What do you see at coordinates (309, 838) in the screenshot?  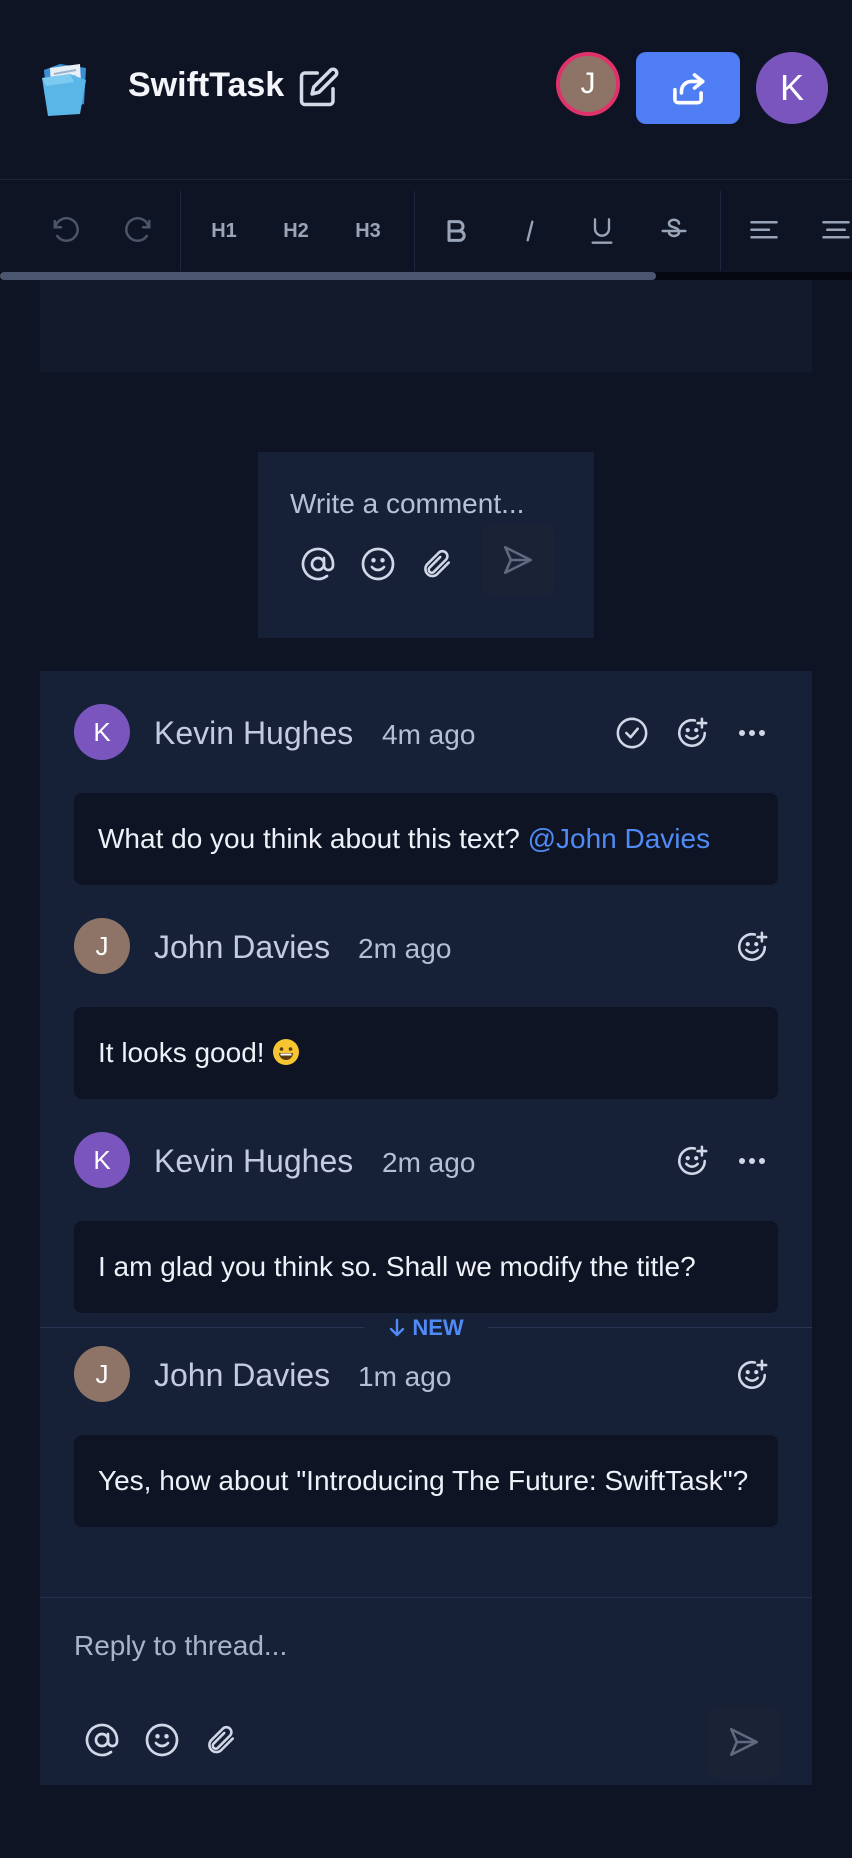 I see `comment-text: What do you think about this text?` at bounding box center [309, 838].